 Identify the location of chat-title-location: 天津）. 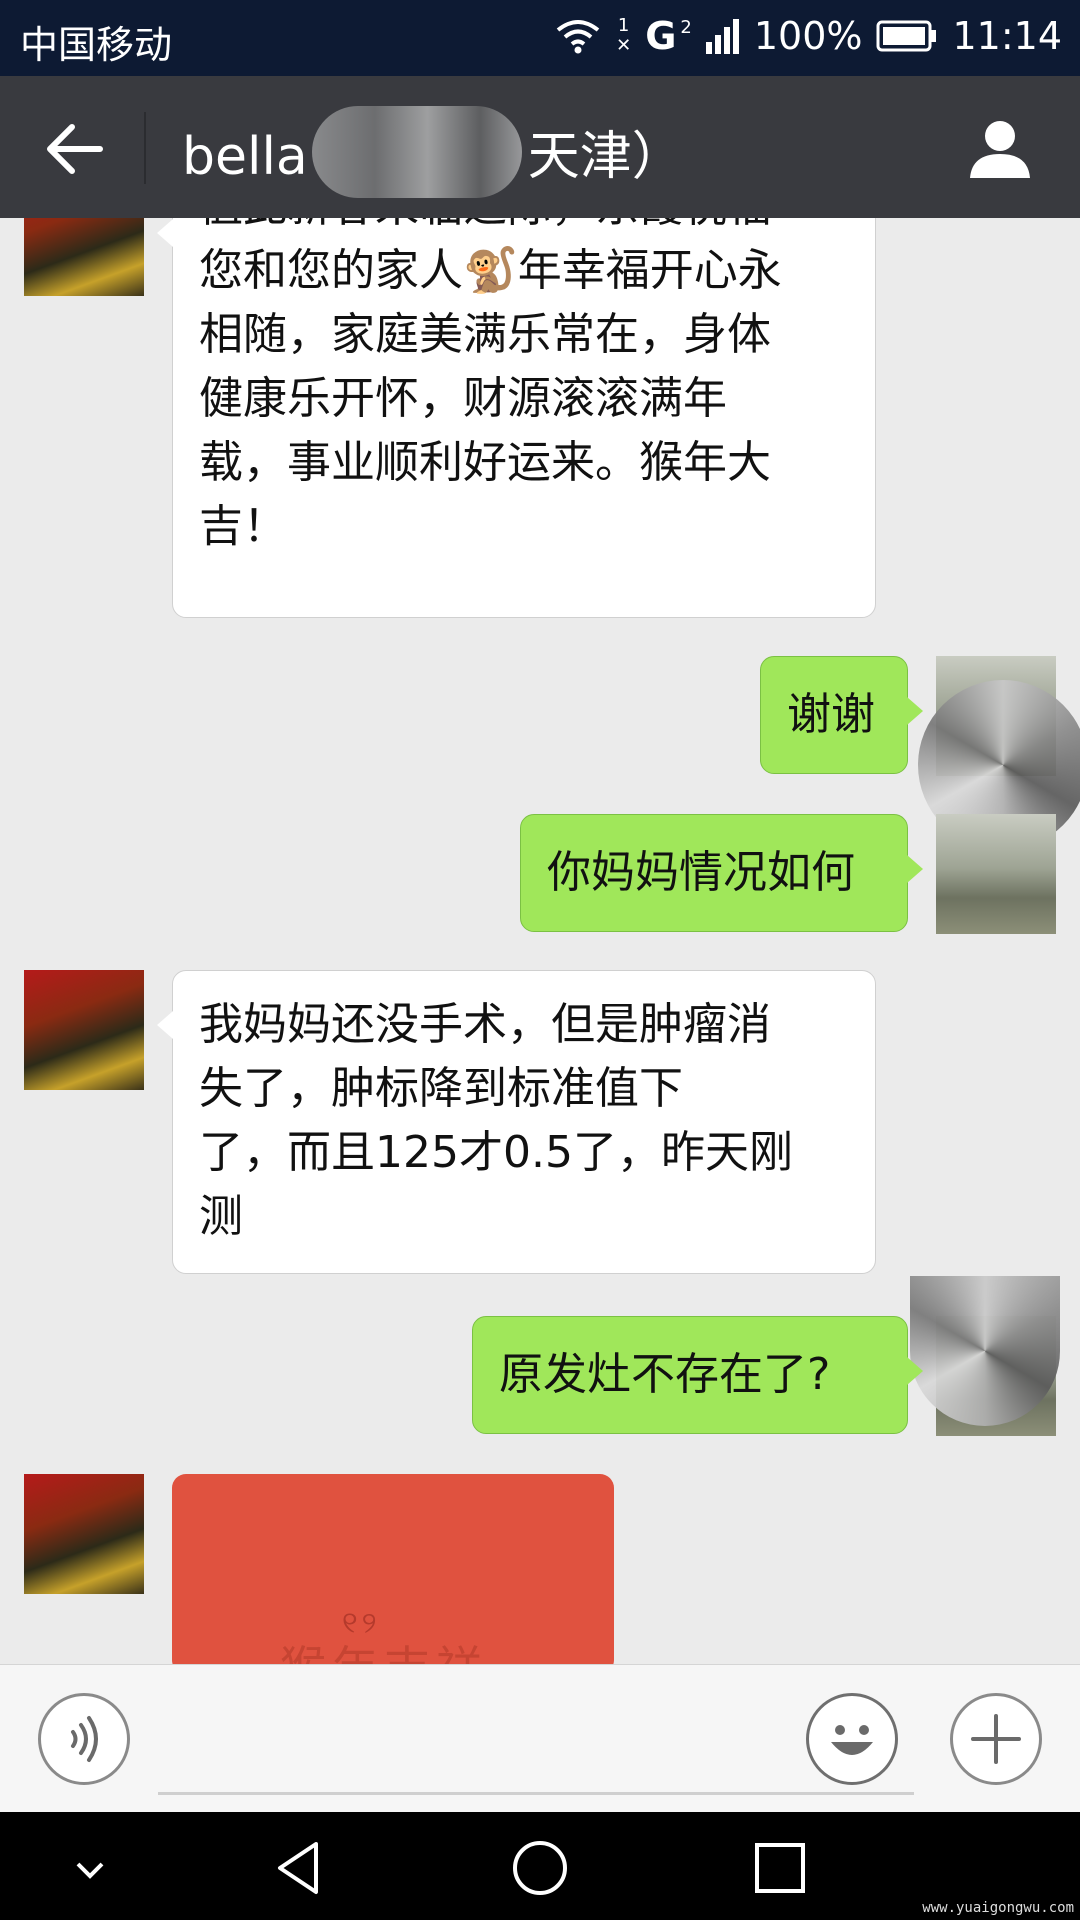
(605, 157).